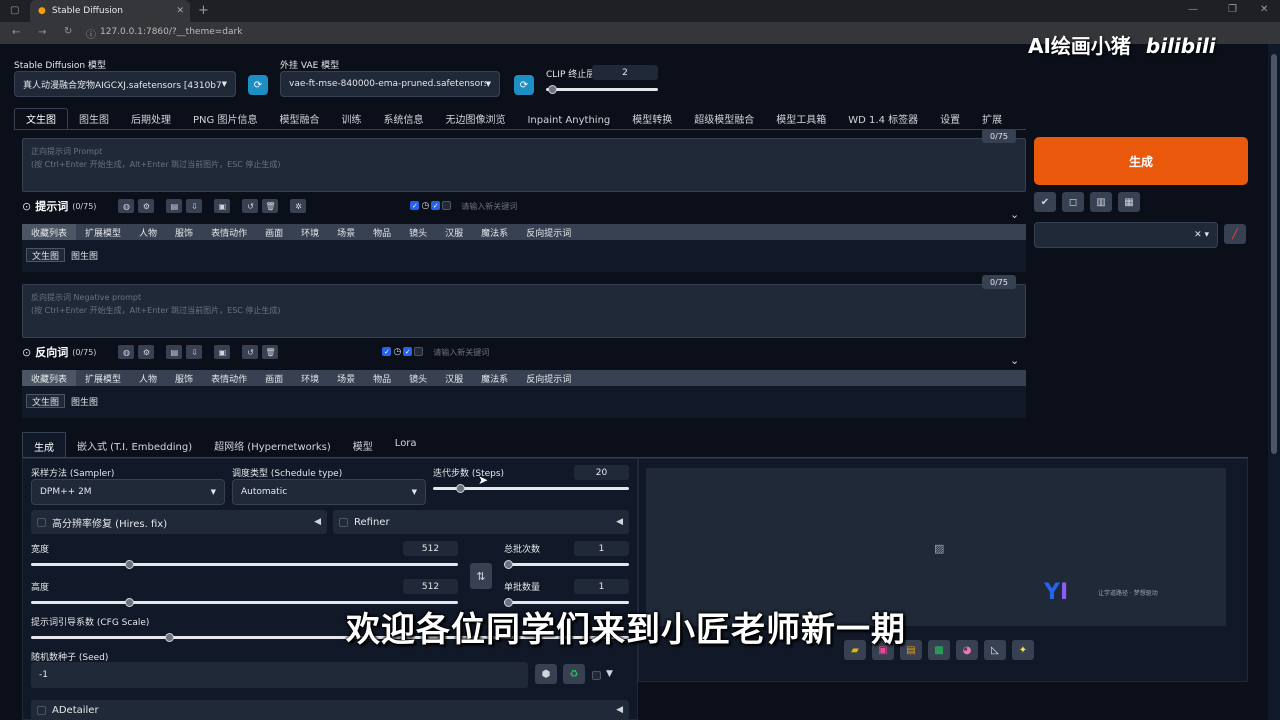 The image size is (1280, 720). Describe the element at coordinates (171, 32) in the screenshot. I see `url-field: 127.0.0.1:7860/?__theme=dark` at that location.